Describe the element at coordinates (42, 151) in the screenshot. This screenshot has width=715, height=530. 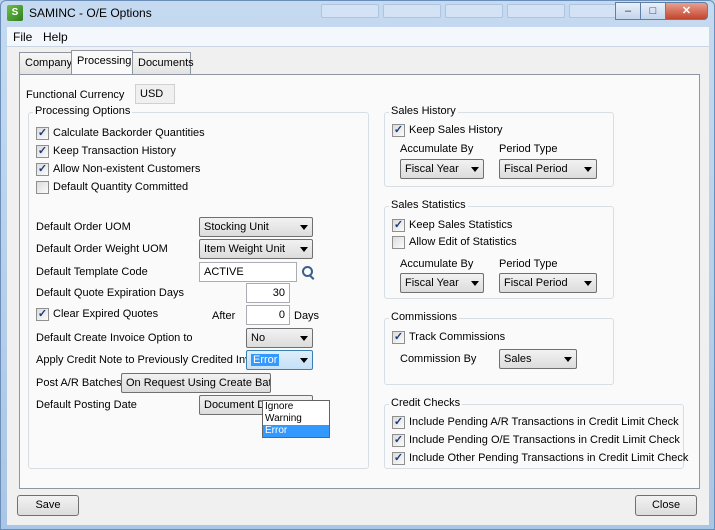
I see `keep-transaction-history-checkbox: ✓` at that location.